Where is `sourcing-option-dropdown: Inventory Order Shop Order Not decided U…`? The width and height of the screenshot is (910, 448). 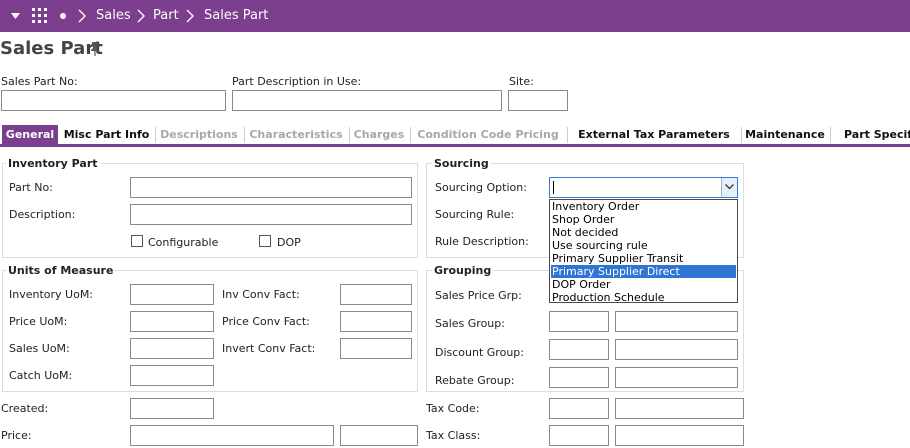 sourcing-option-dropdown: Inventory Order Shop Order Not decided U… is located at coordinates (643, 251).